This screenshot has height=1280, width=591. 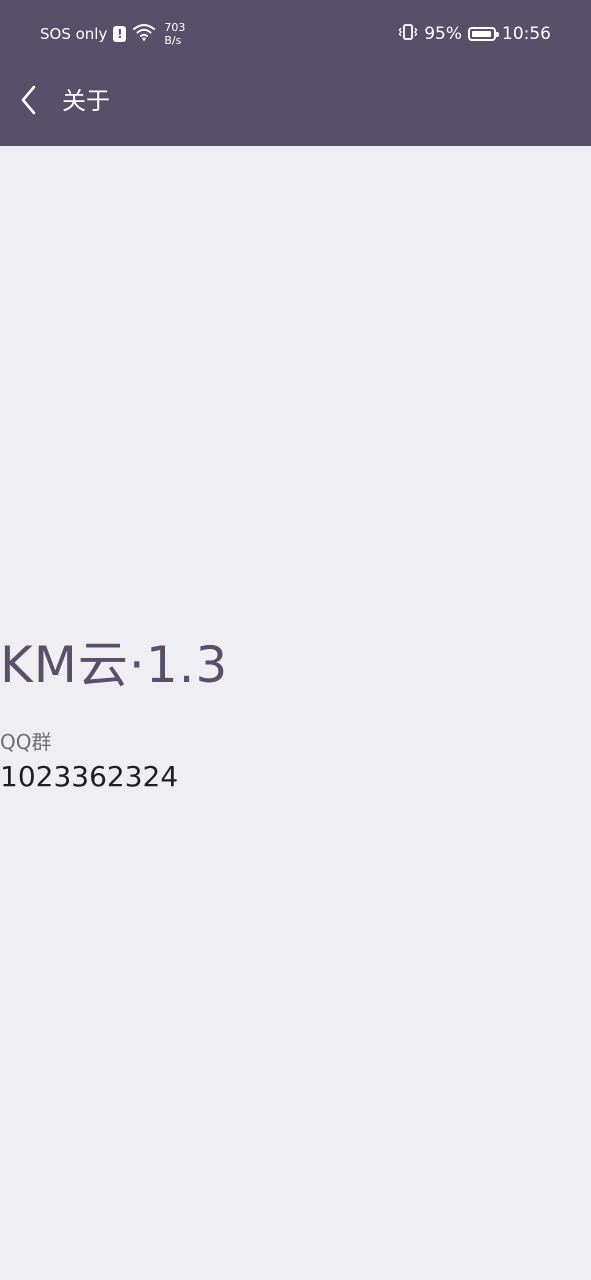 I want to click on network-speed-unit: B/s, so click(x=173, y=40).